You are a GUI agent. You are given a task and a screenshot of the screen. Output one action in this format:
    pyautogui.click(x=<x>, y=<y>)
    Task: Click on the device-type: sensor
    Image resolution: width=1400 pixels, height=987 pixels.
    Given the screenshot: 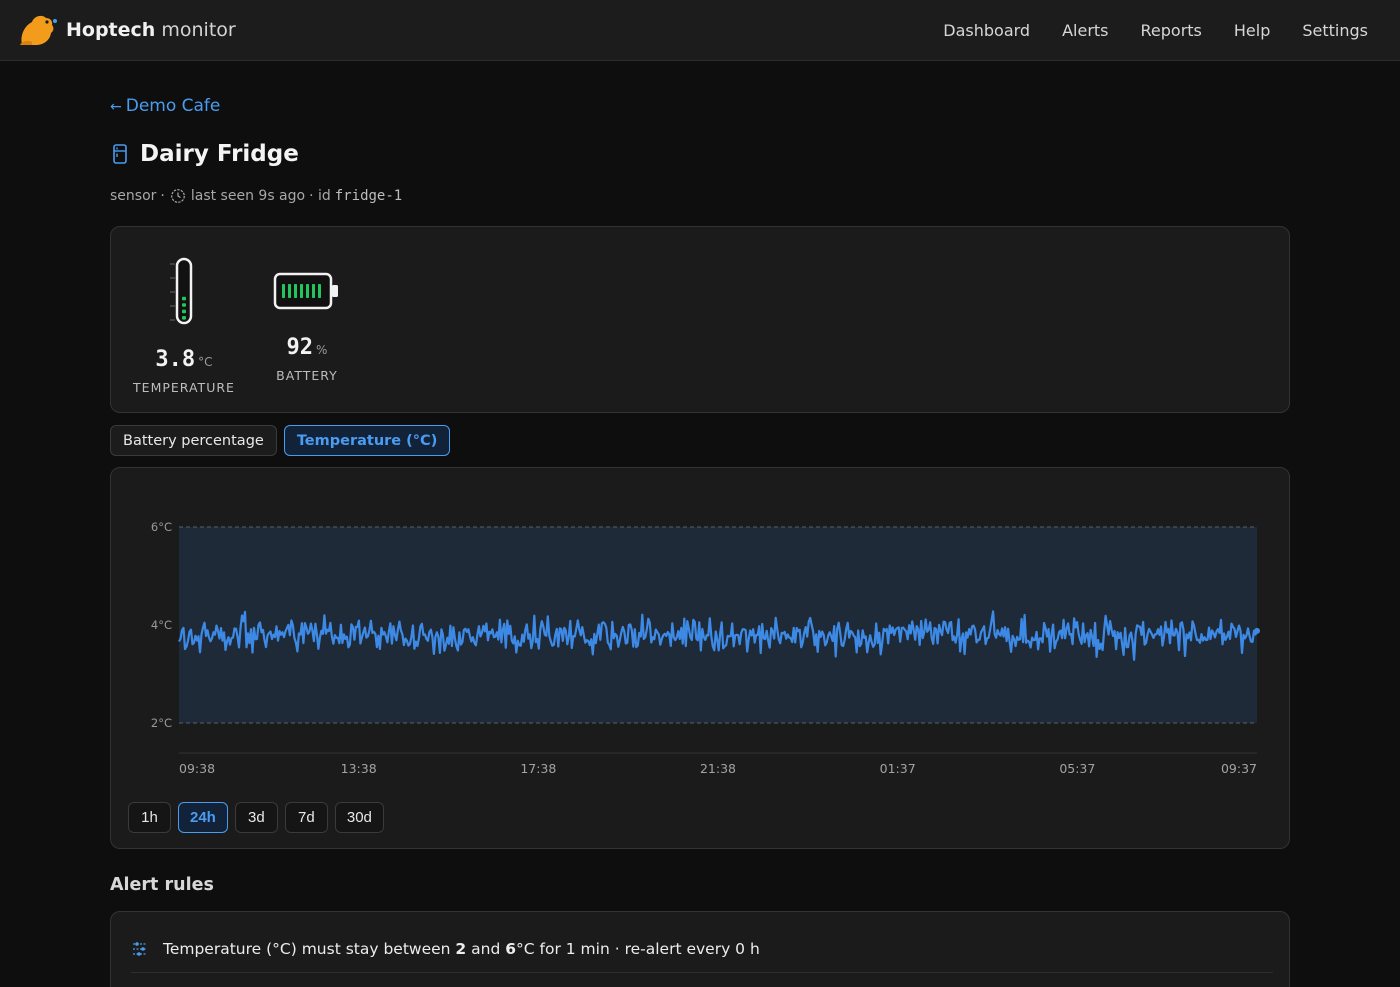 What is the action you would take?
    pyautogui.click(x=133, y=196)
    